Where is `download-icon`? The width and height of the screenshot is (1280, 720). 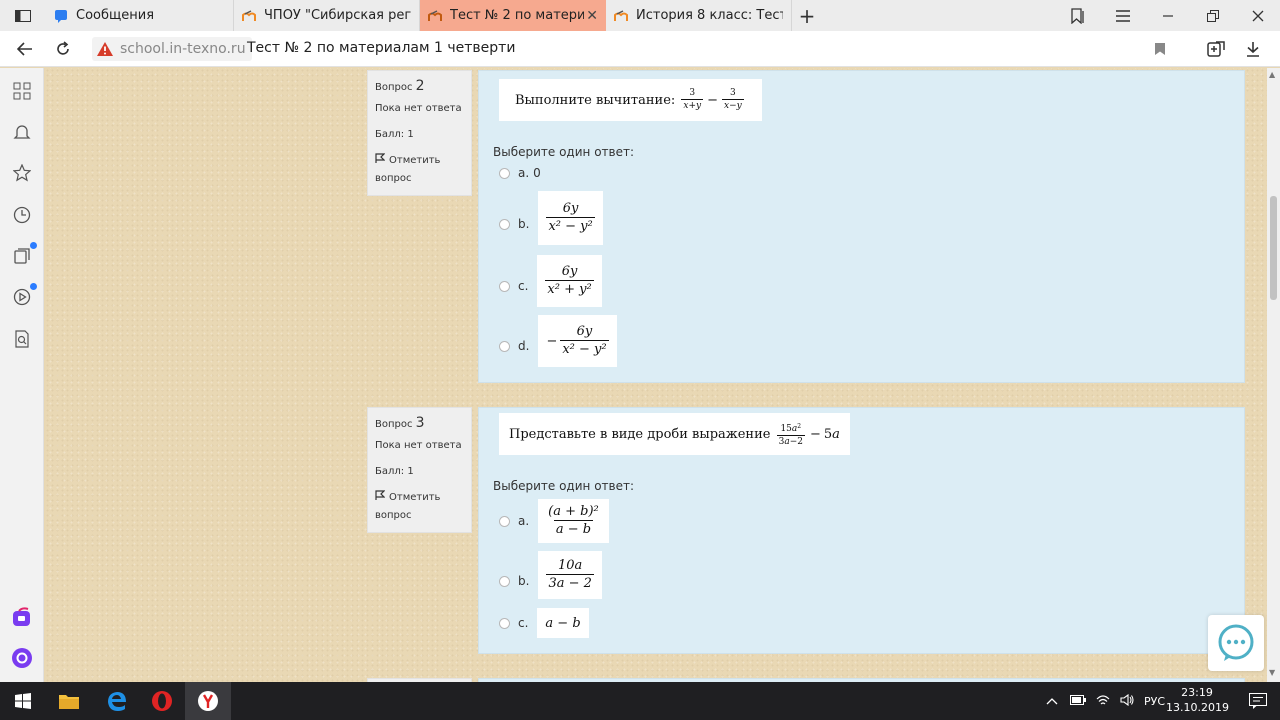
download-icon is located at coordinates (1253, 49).